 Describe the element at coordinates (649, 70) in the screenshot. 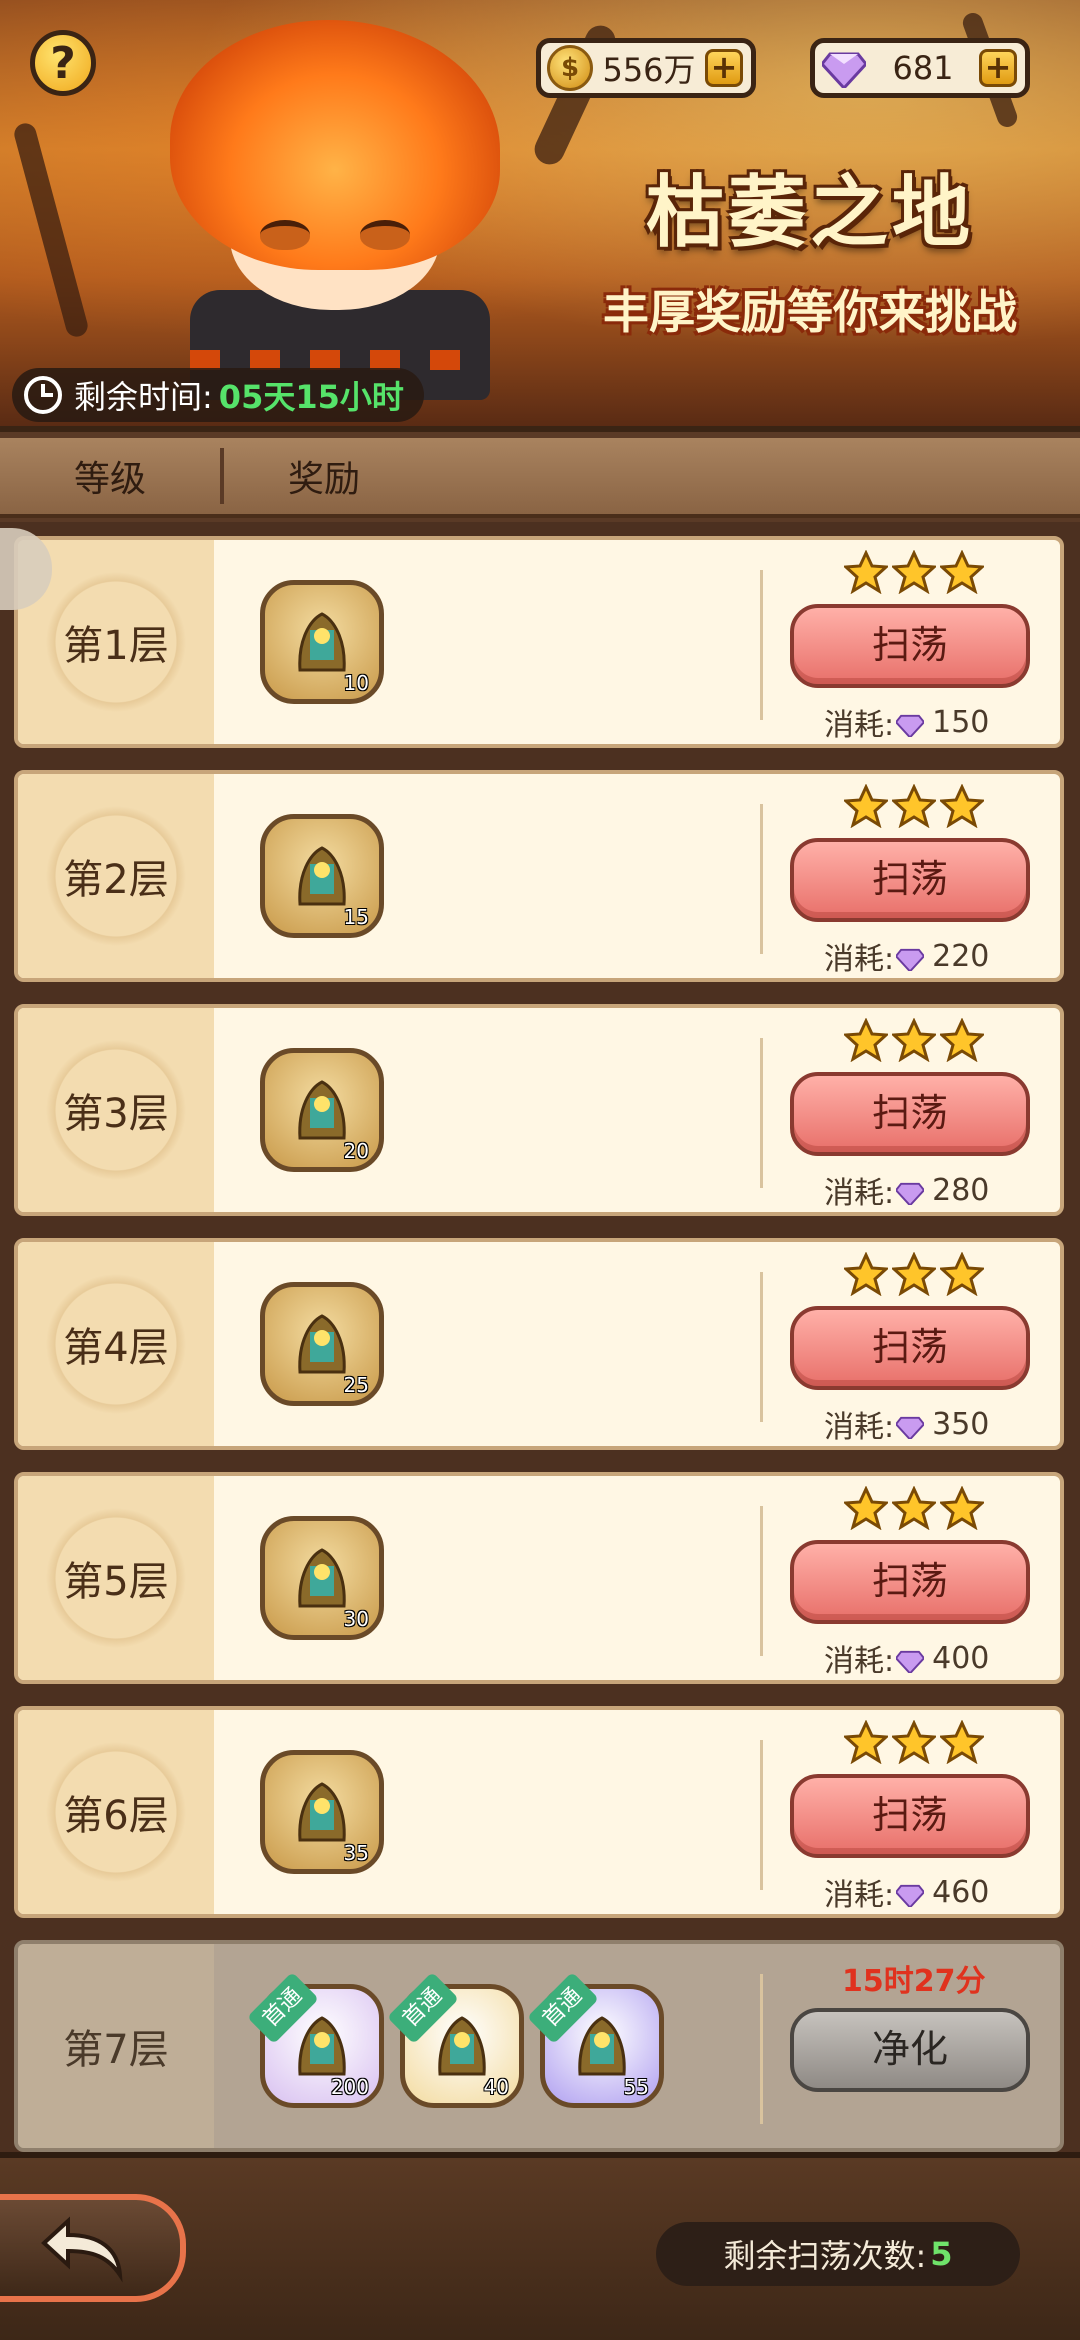

I see `gold-amount: 556万` at that location.